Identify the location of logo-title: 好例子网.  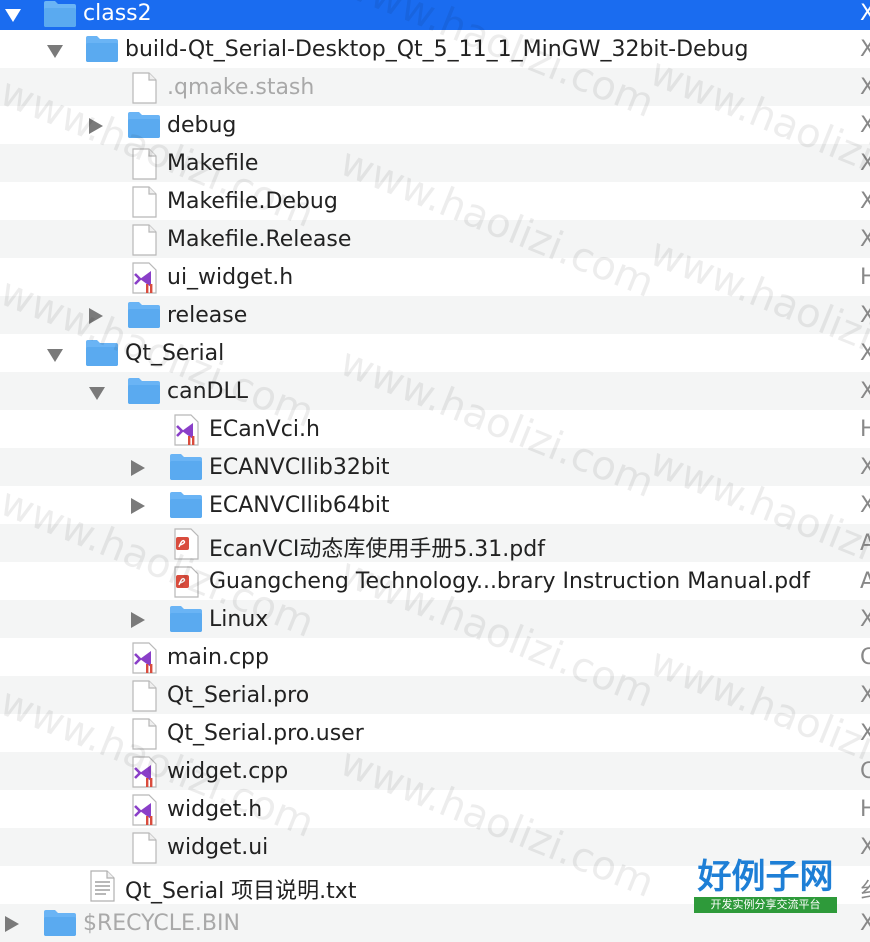
(765, 877).